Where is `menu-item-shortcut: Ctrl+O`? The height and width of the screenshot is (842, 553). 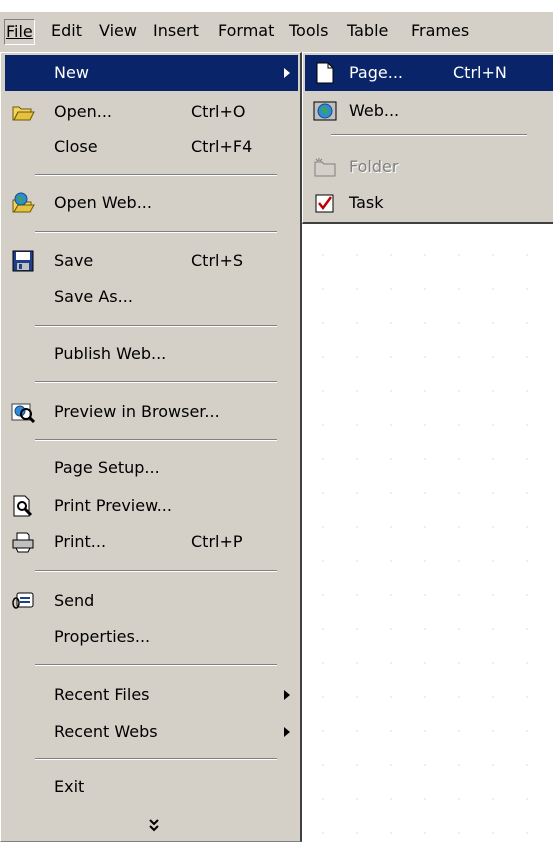
menu-item-shortcut: Ctrl+O is located at coordinates (218, 111).